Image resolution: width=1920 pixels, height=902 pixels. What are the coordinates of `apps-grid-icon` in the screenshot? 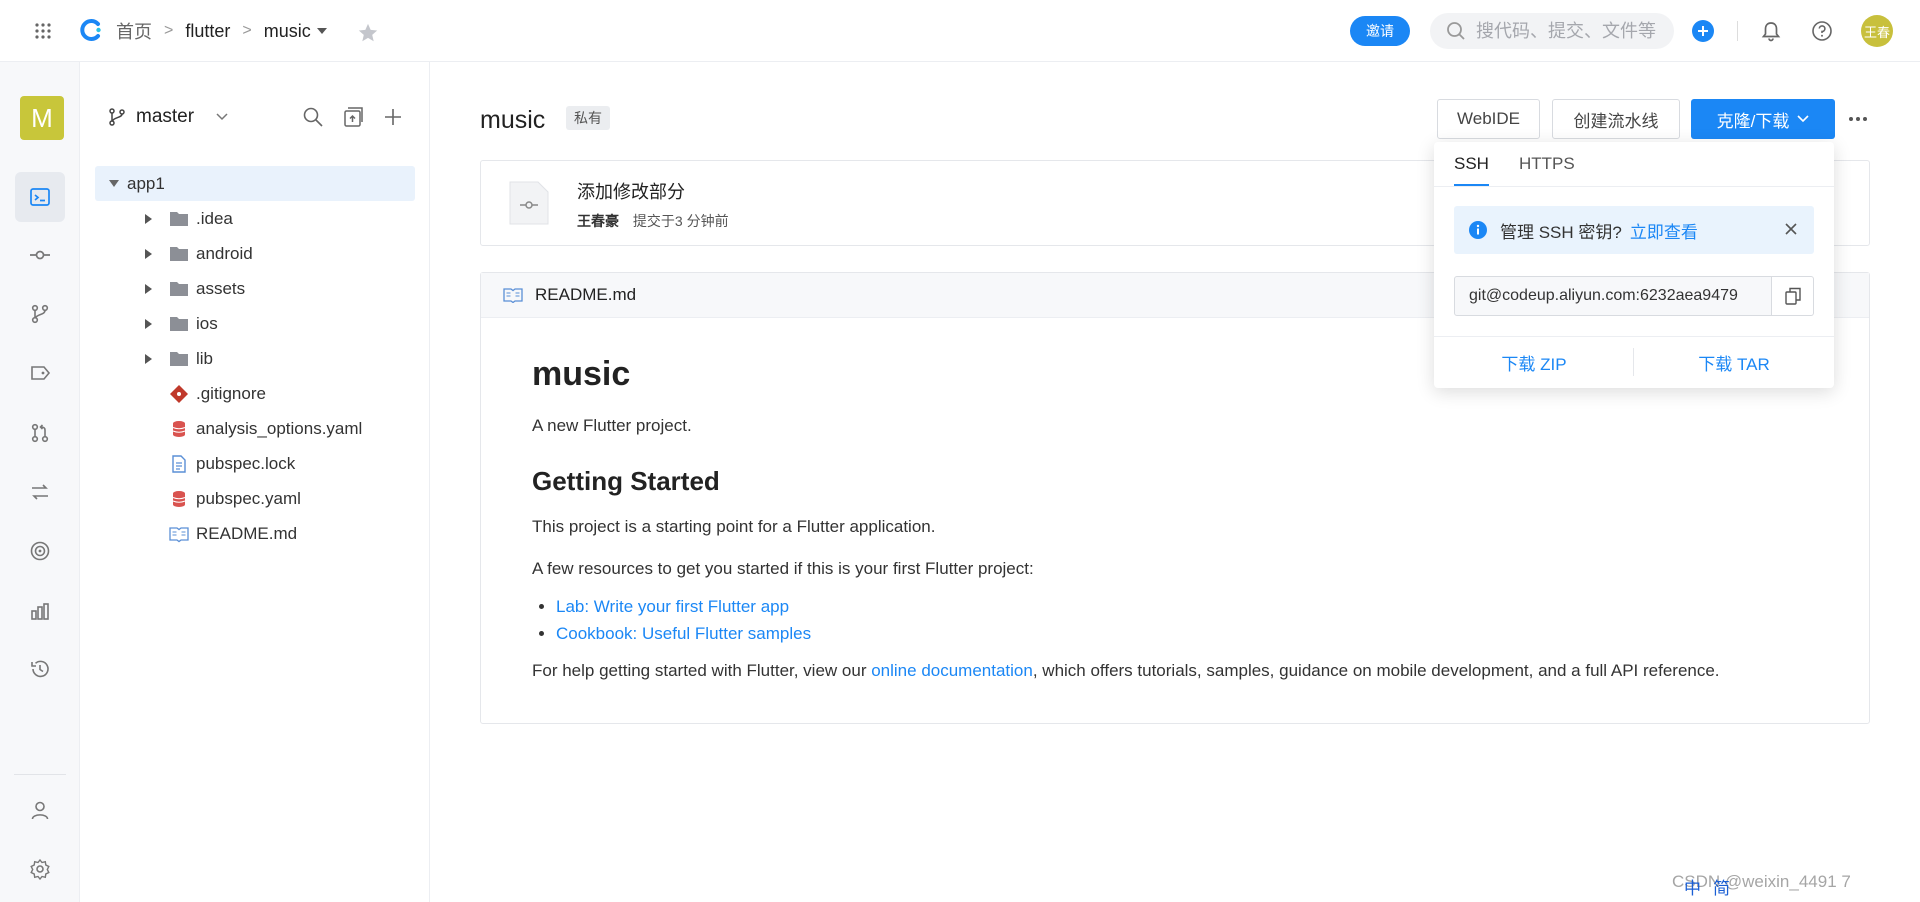 It's located at (43, 31).